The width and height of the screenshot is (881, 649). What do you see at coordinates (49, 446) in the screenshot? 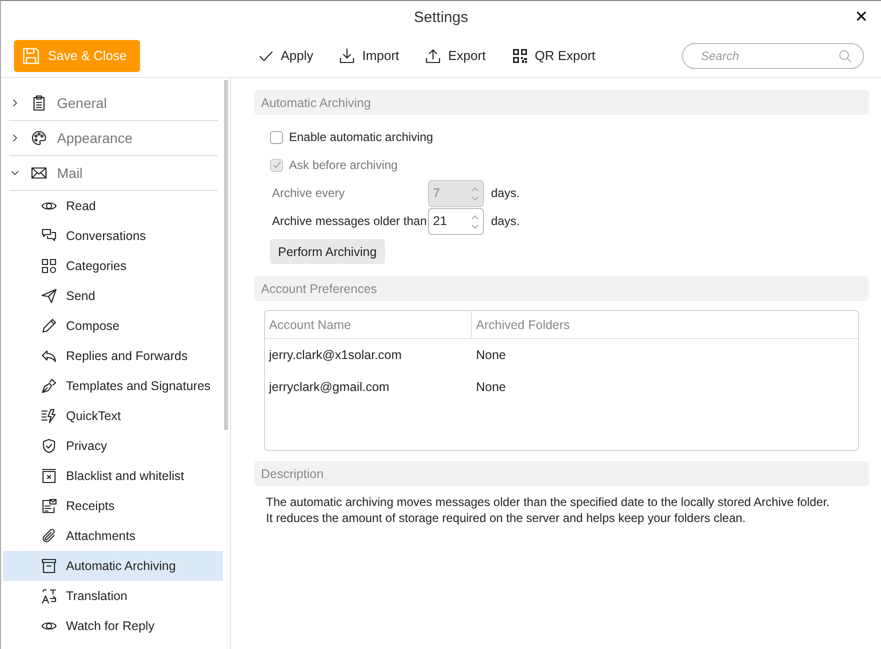
I see `shield-check-icon` at bounding box center [49, 446].